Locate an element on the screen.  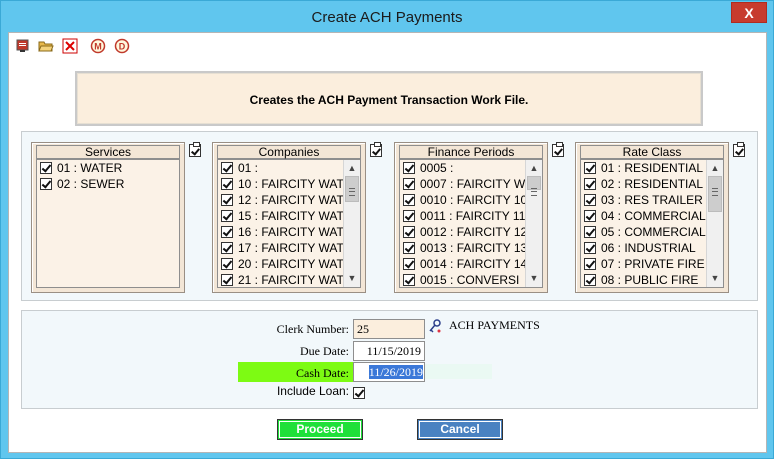
include-loan-label: Include Loan: is located at coordinates (312, 391).